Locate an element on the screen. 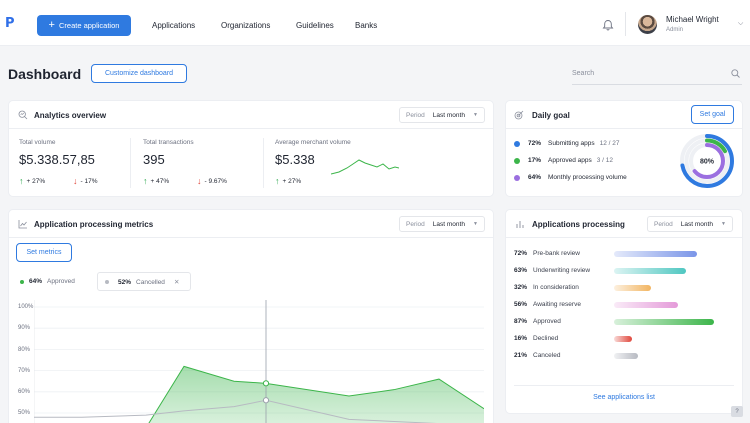 Image resolution: width=750 pixels, height=423 pixels. set-metrics-button: Set metrics is located at coordinates (44, 252).